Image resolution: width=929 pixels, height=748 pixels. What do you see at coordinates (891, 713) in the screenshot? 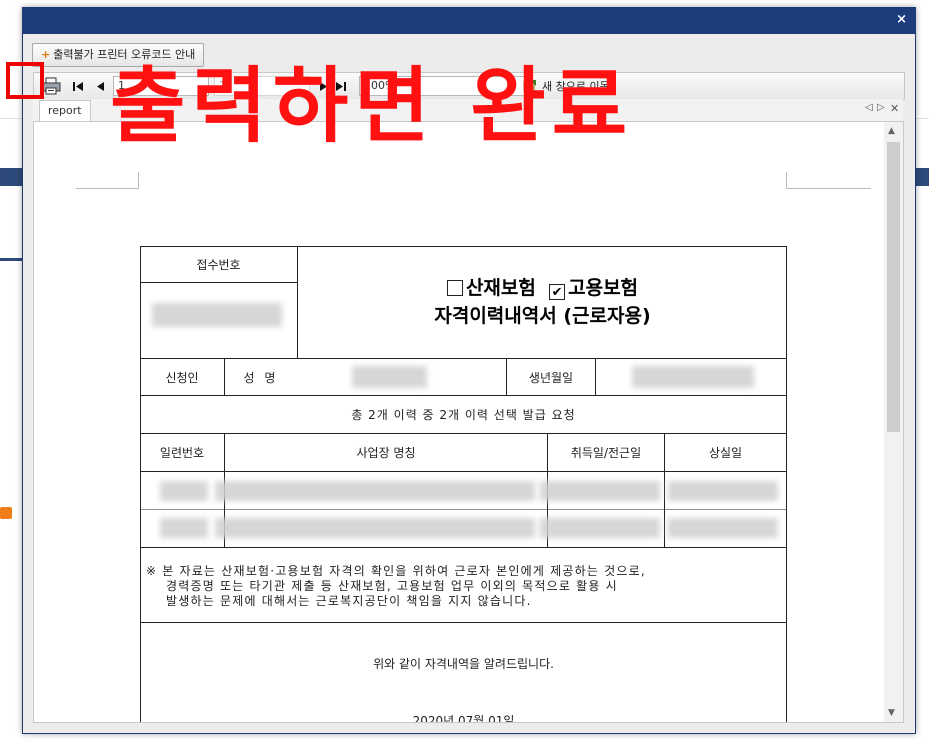
I see `scroll-down-icon: ▼` at bounding box center [891, 713].